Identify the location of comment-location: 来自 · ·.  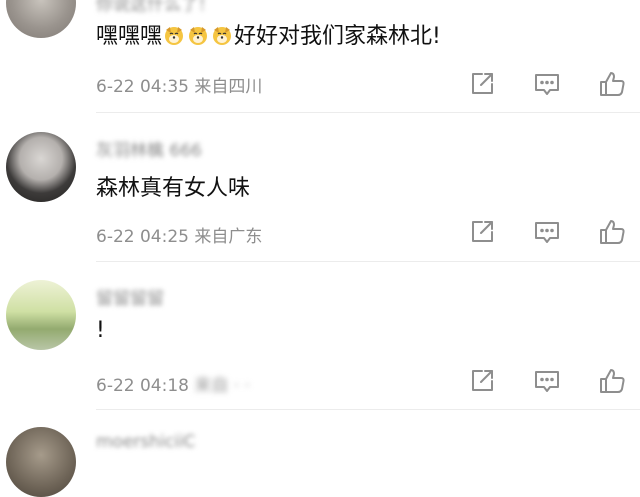
(222, 386).